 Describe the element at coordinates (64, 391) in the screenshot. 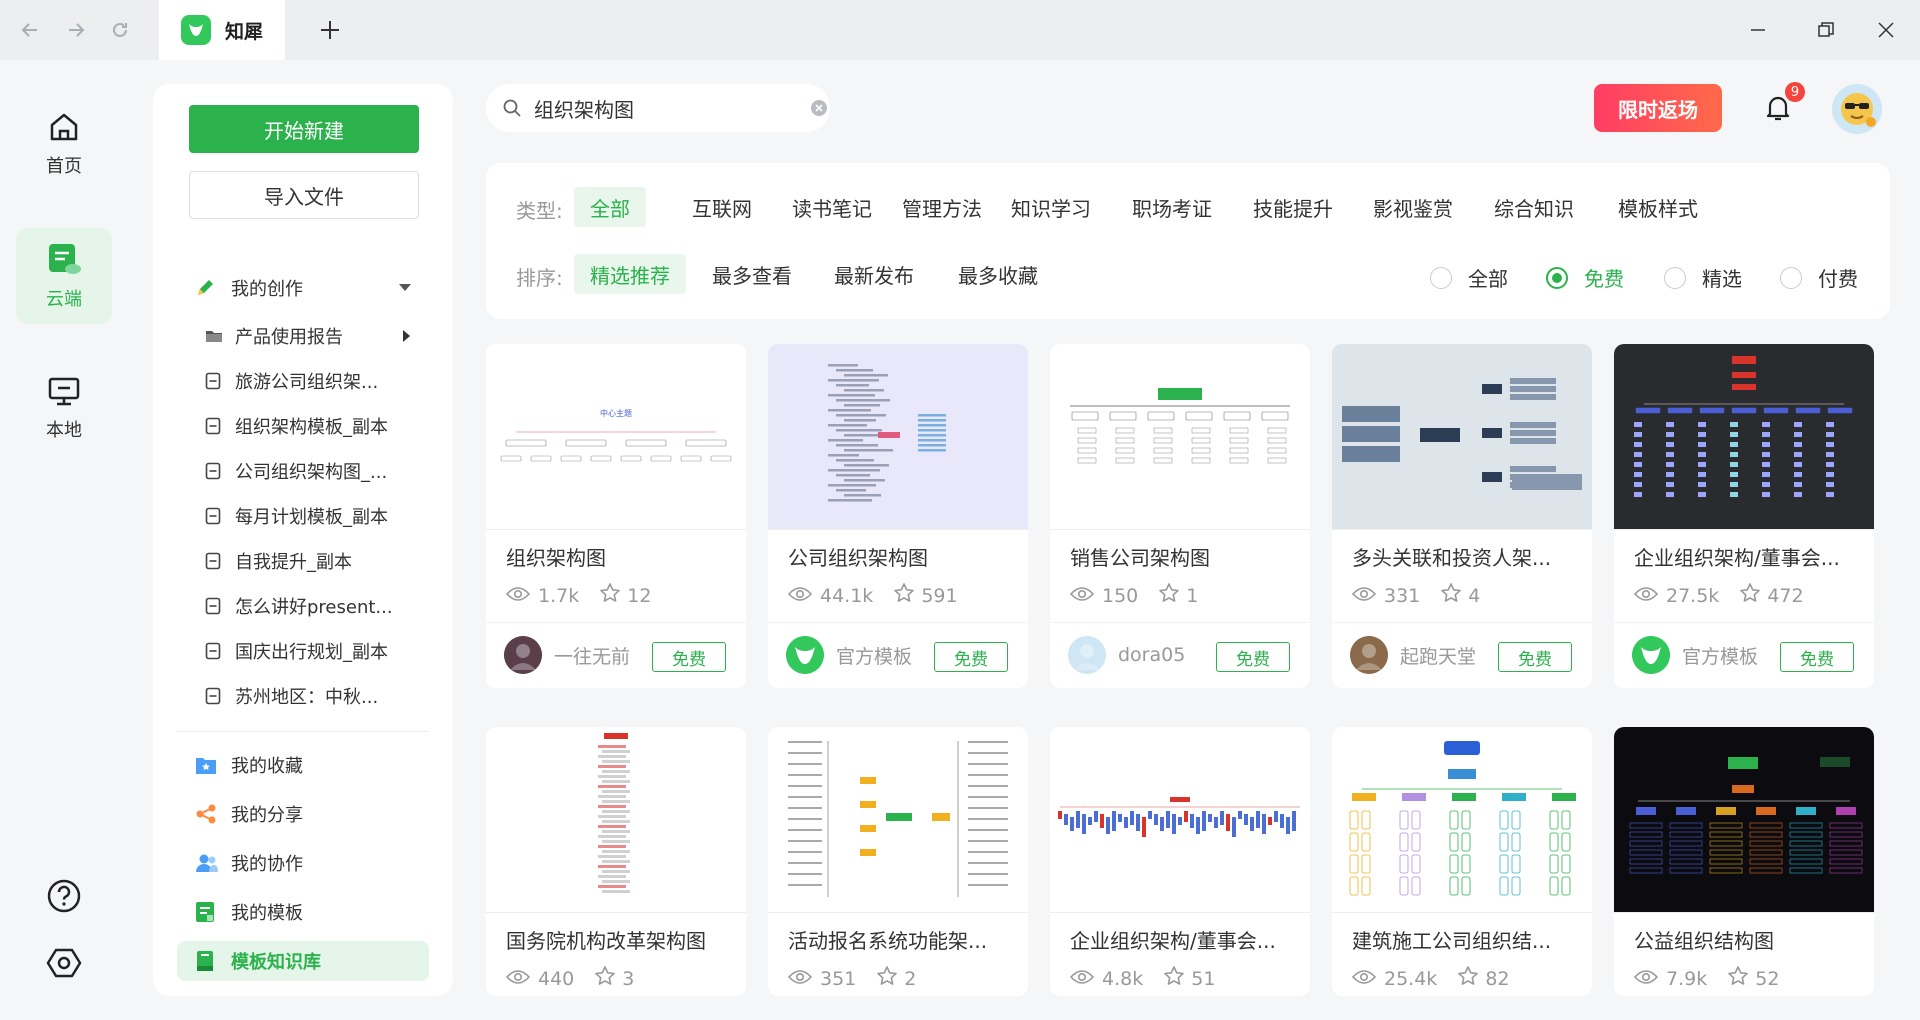

I see `monitor-icon` at that location.